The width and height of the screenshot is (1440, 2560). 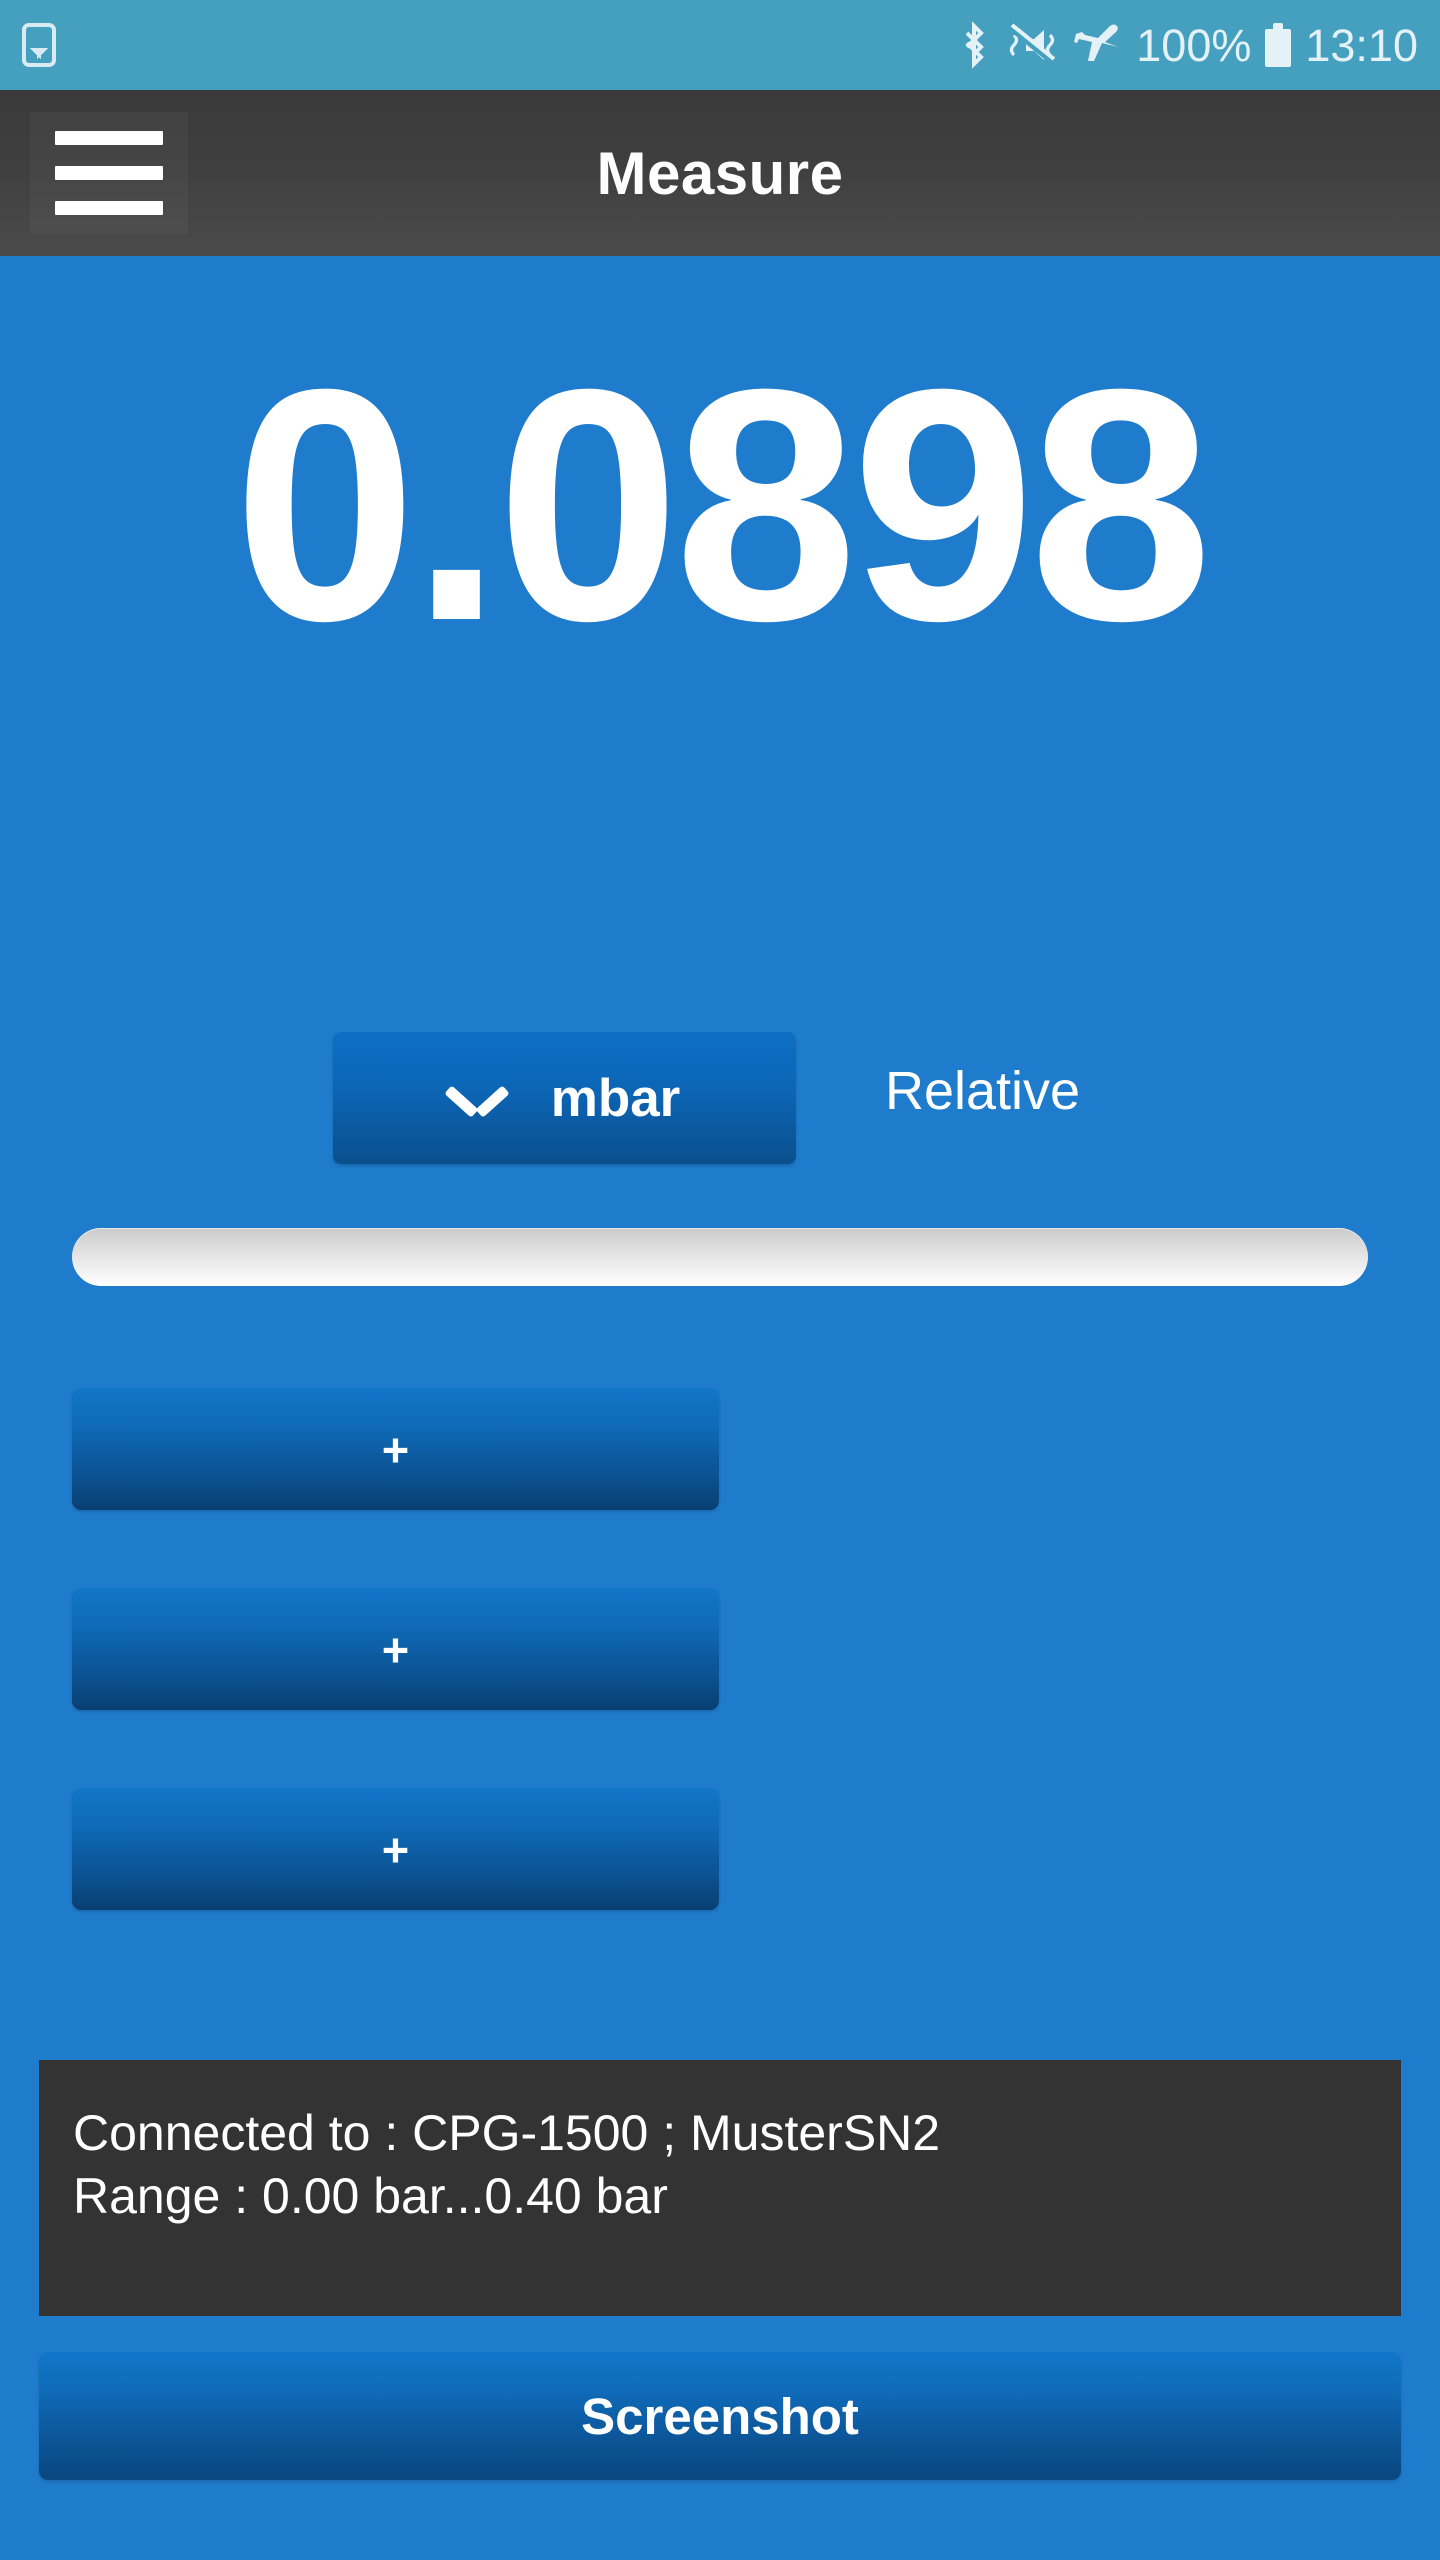 I want to click on measurement-mode-label: Relative, so click(x=983, y=1091).